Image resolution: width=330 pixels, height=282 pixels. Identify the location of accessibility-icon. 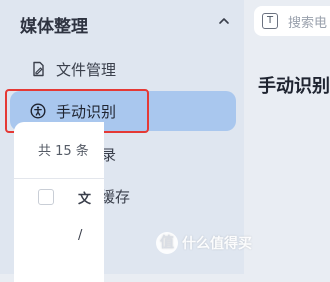
(38, 111).